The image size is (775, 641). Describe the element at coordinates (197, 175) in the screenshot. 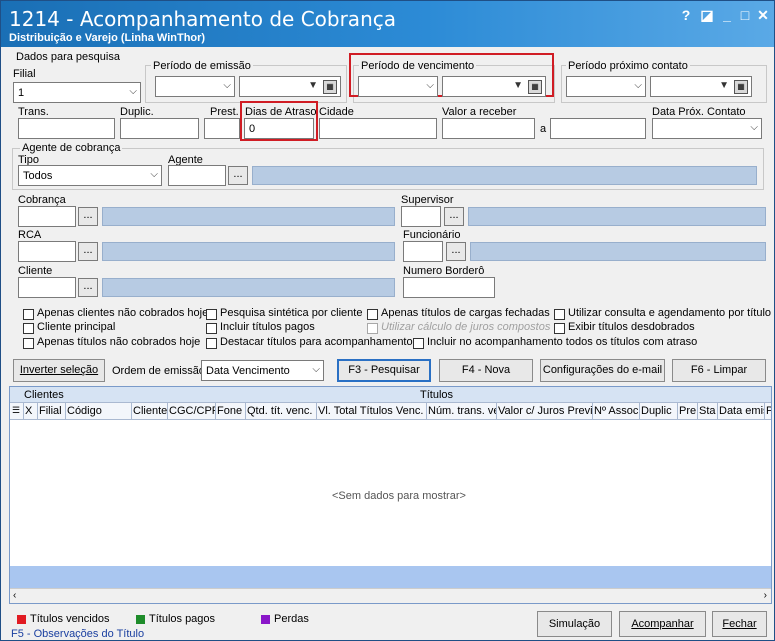

I see `agente-code-input` at that location.